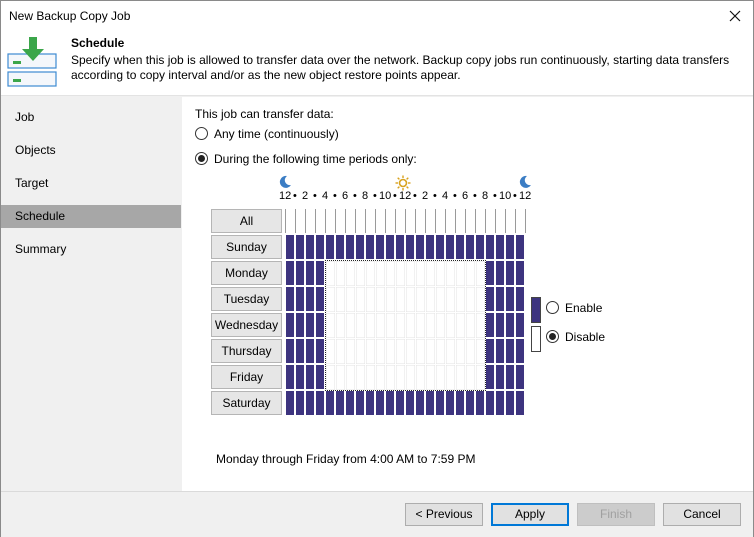 The width and height of the screenshot is (754, 537). Describe the element at coordinates (201, 133) in the screenshot. I see `any-time-radio` at that location.